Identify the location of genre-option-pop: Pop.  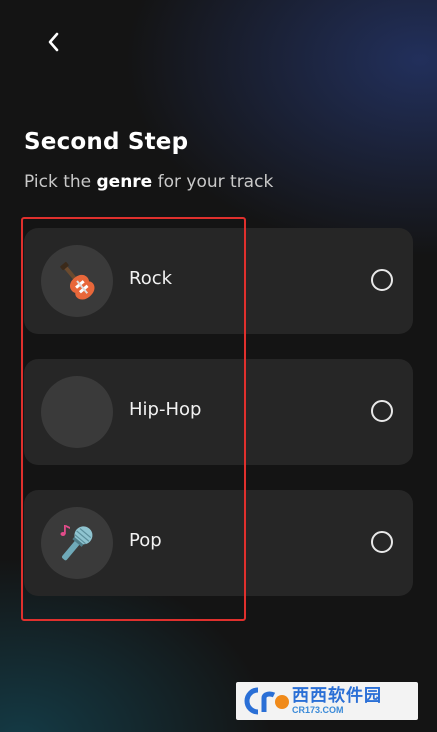
(218, 543).